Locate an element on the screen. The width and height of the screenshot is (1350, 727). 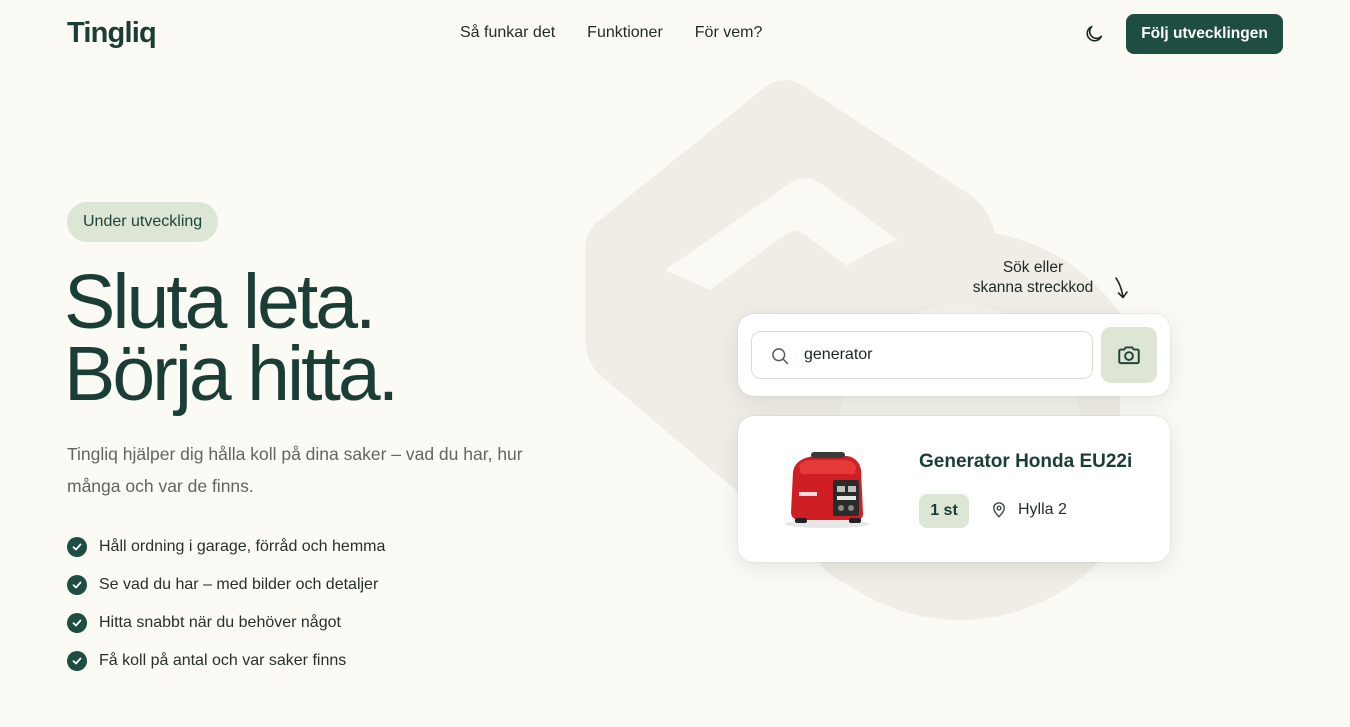
hint-line-2: skanna streckkod is located at coordinates (1033, 287).